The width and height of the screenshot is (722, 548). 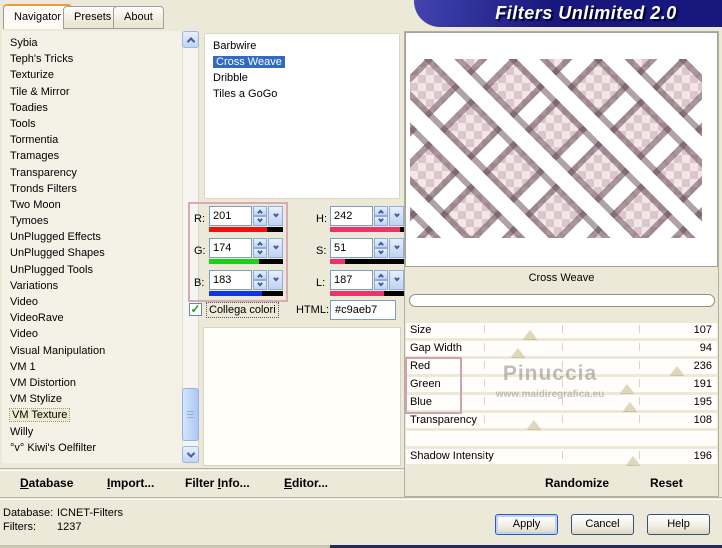 I want to click on green-dropdown-button, so click(x=275, y=248).